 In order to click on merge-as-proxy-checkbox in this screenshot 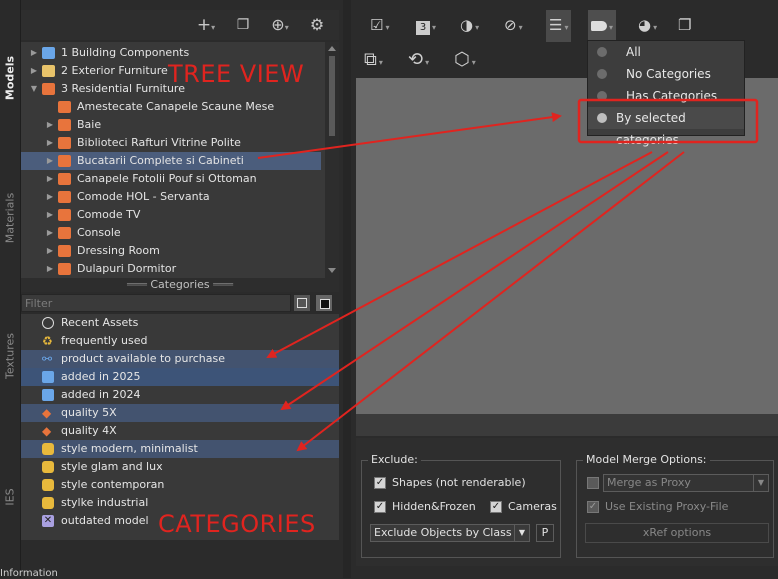, I will do `click(593, 483)`.